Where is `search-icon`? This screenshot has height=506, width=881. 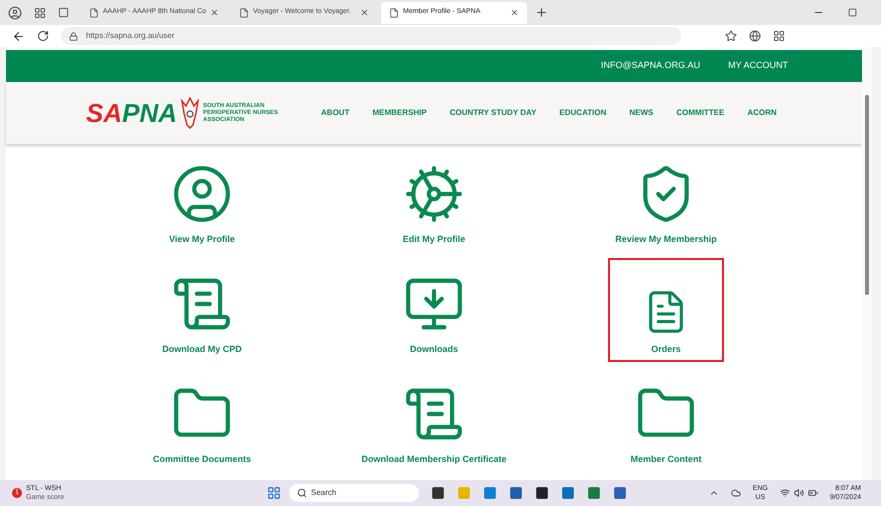
search-icon is located at coordinates (302, 493).